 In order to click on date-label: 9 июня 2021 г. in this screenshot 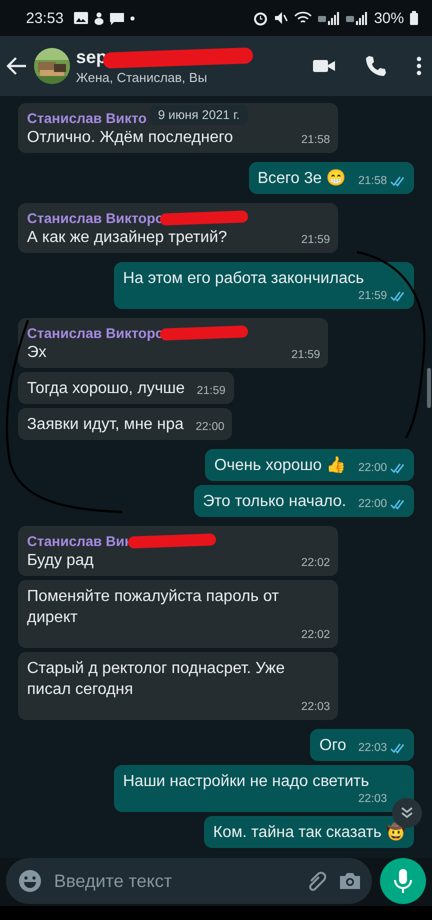, I will do `click(199, 115)`.